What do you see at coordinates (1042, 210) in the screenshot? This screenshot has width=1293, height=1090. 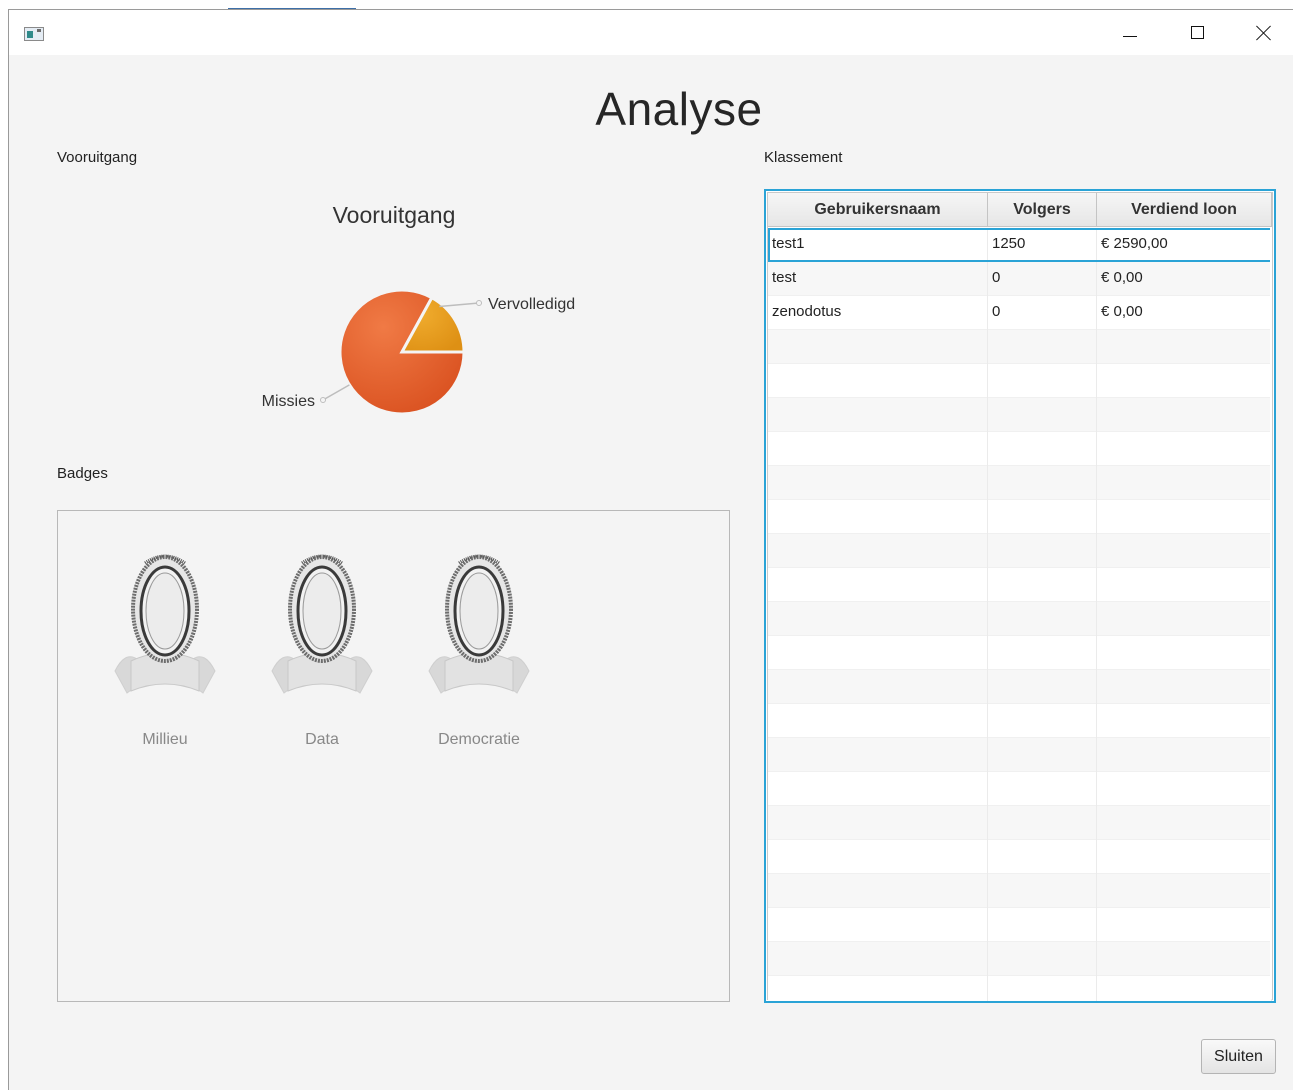 I see `column-header-followers: Volgers` at bounding box center [1042, 210].